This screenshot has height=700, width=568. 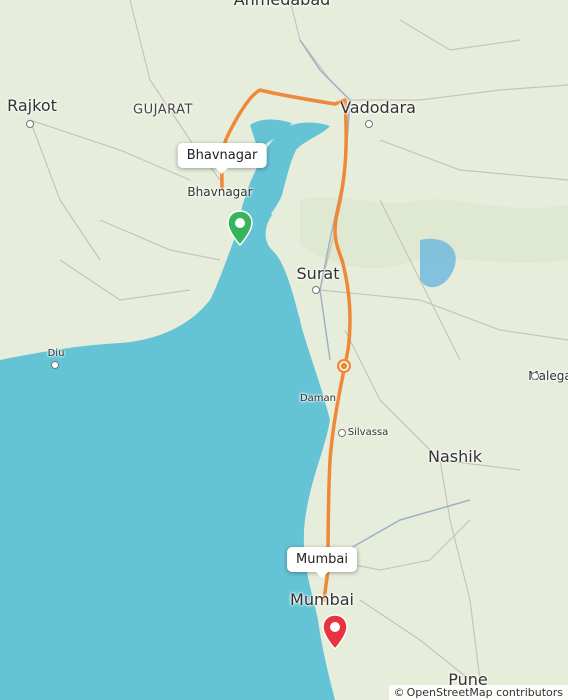 I want to click on place-dot-diu, so click(x=55, y=365).